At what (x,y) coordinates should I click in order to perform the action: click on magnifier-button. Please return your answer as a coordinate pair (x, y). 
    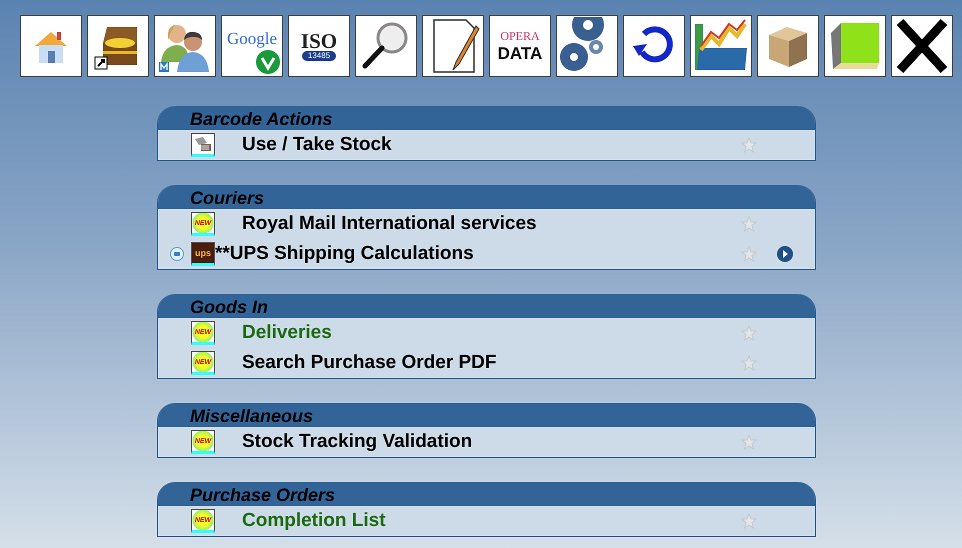
    Looking at the image, I should click on (386, 46).